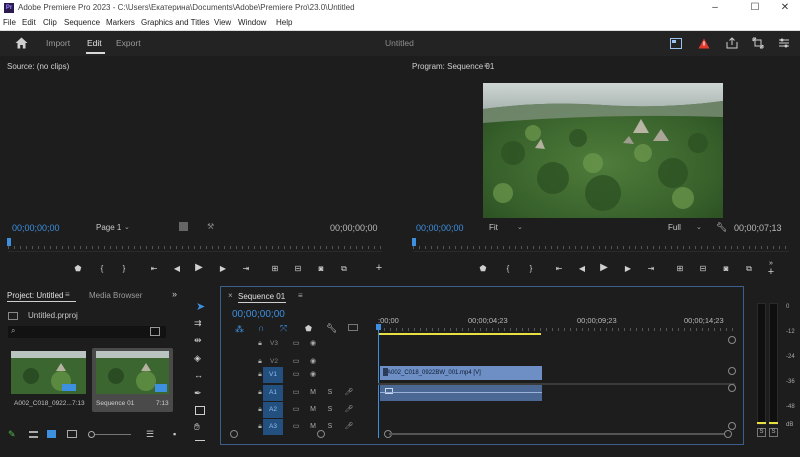  Describe the element at coordinates (353, 327) in the screenshot. I see `captions-icon` at that location.